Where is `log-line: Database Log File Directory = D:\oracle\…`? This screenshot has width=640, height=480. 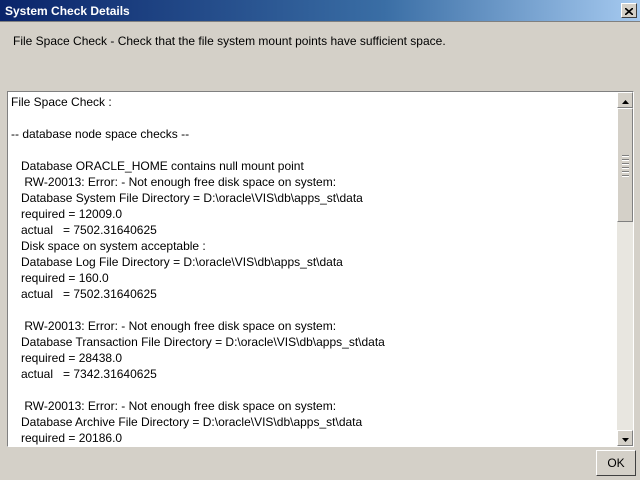
log-line: Database Log File Directory = D:\oracle\… is located at coordinates (177, 262).